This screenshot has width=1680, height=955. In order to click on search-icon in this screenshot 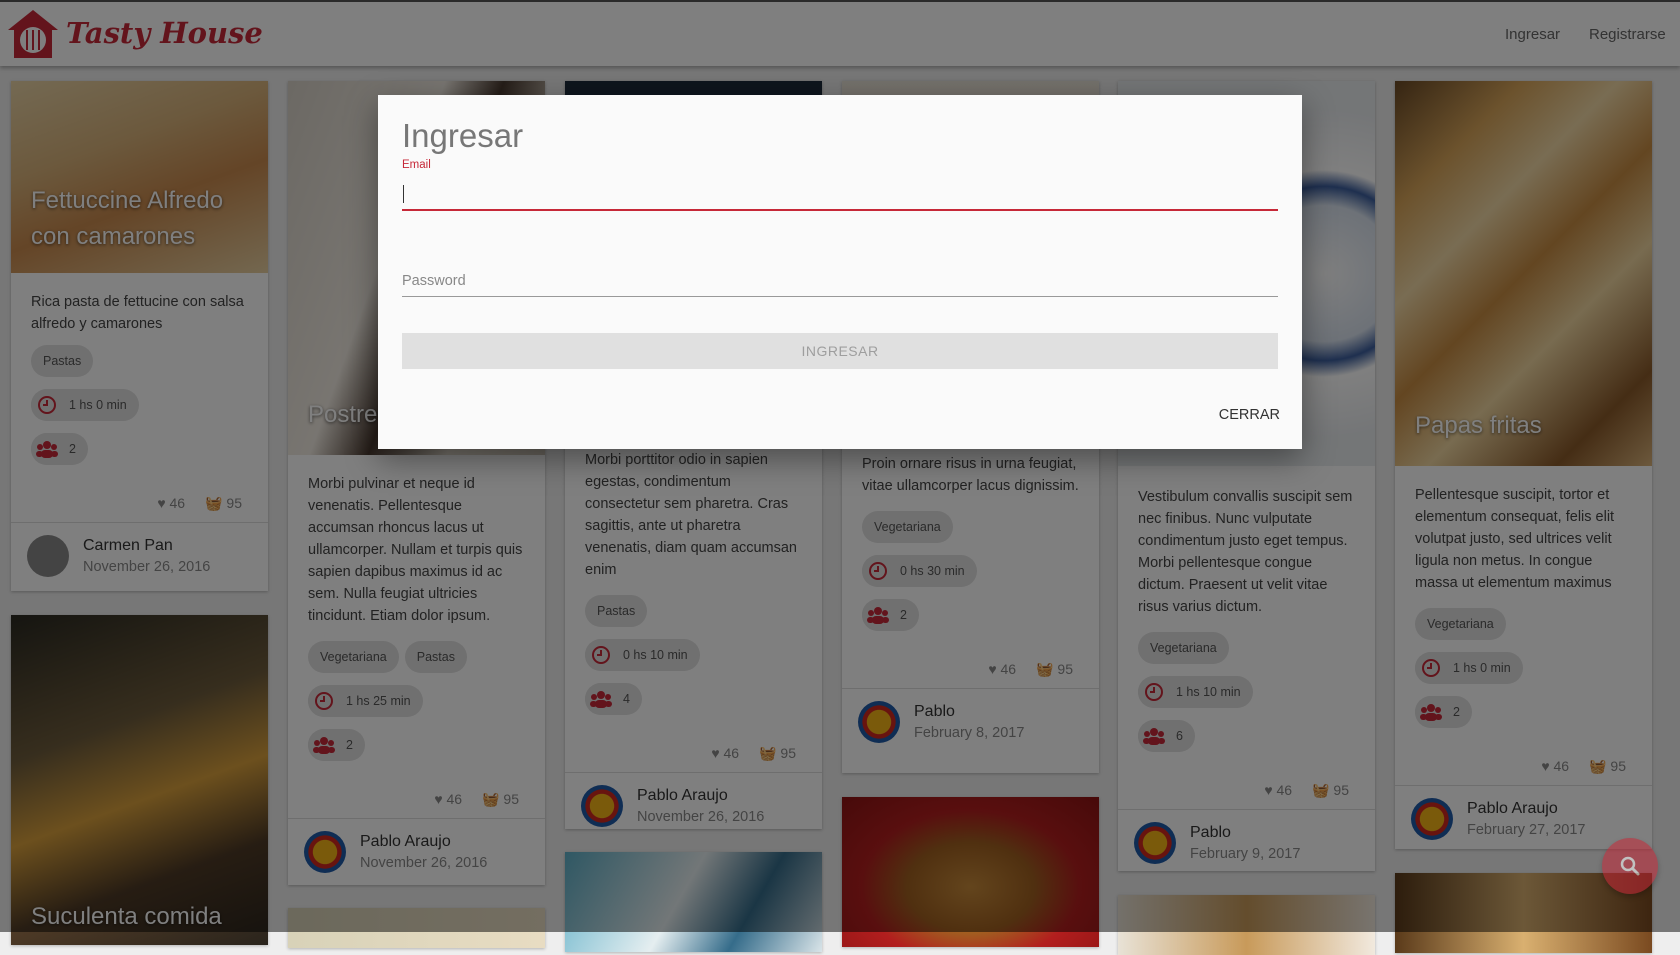, I will do `click(1630, 866)`.